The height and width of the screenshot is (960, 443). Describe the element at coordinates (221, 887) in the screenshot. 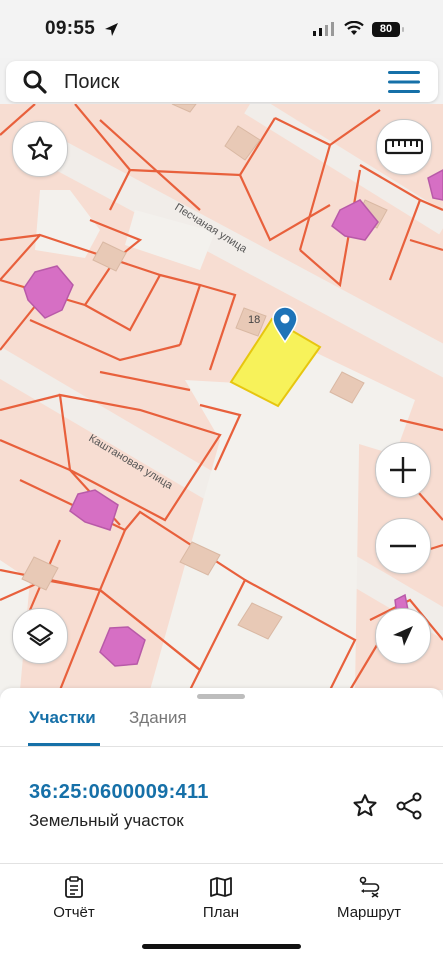

I see `map-plan-icon` at that location.